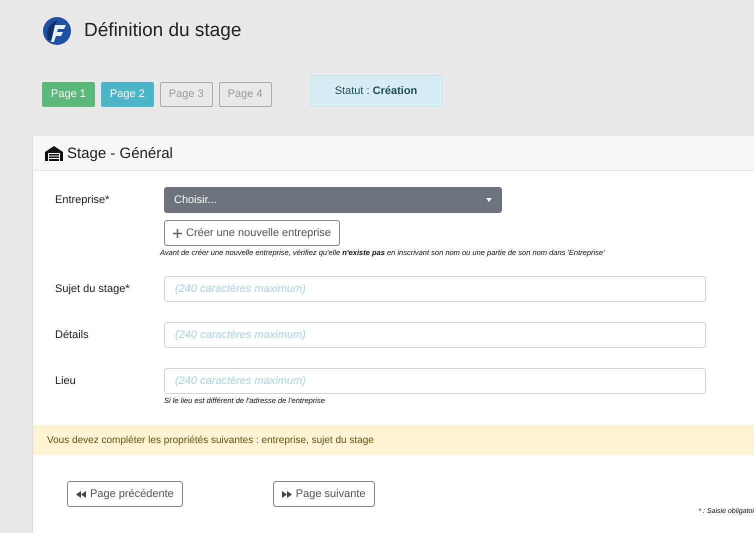 The height and width of the screenshot is (533, 754). Describe the element at coordinates (125, 494) in the screenshot. I see `previous-page-button: Page précédente` at that location.